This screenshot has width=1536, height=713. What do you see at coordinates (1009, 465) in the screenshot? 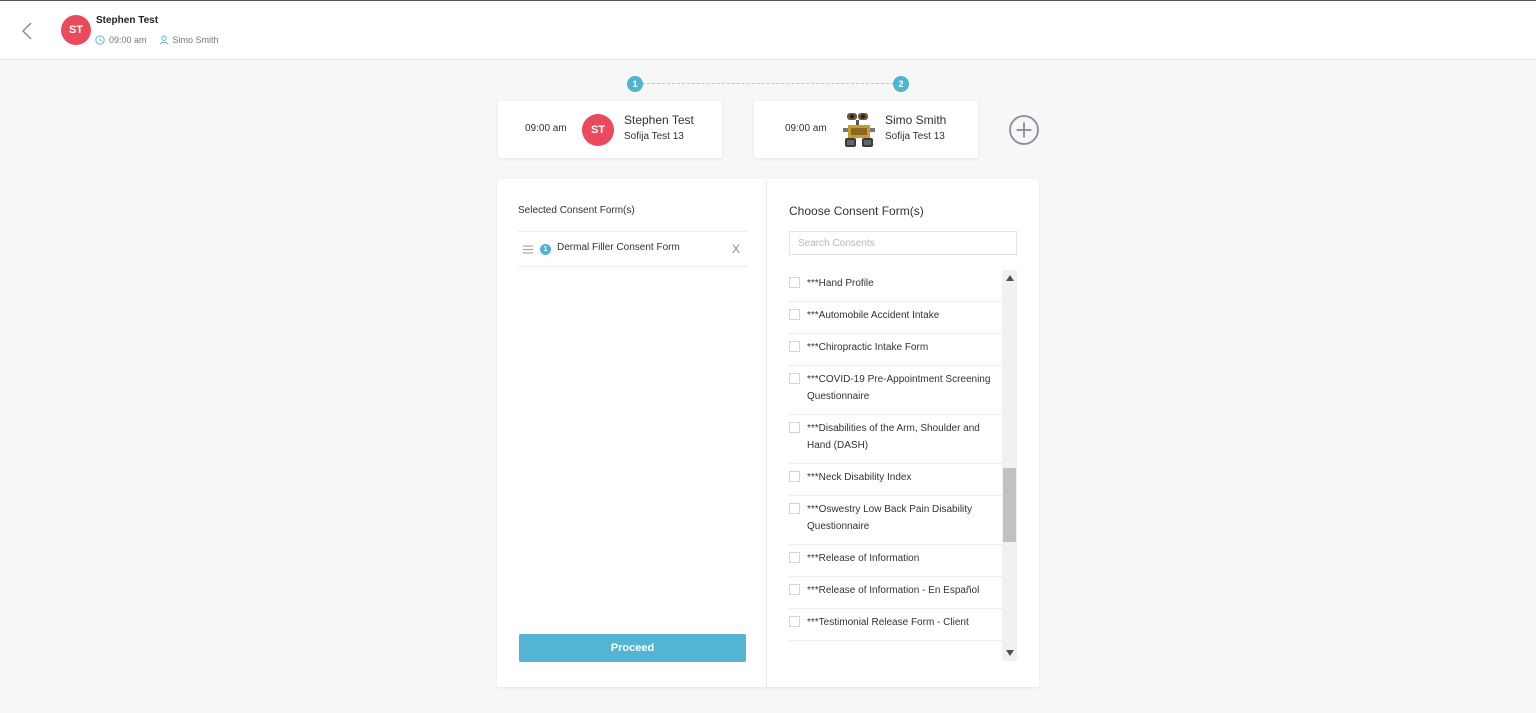
I see `consent-list-scrollbar` at bounding box center [1009, 465].